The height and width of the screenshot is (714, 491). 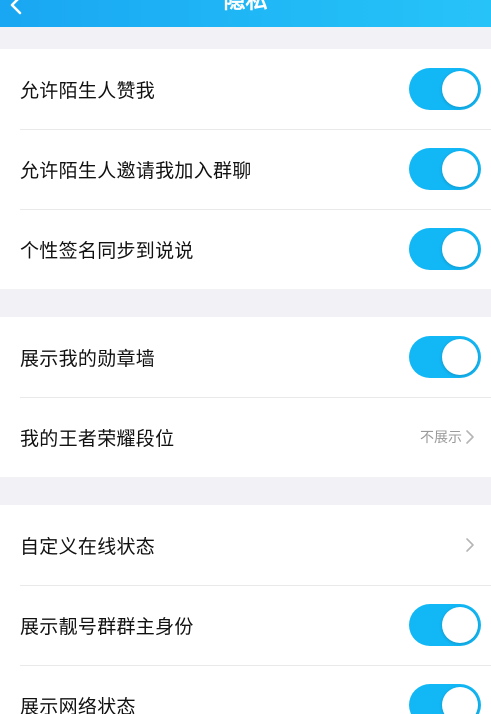 What do you see at coordinates (78, 704) in the screenshot?
I see `row-label: 展示网络状态` at bounding box center [78, 704].